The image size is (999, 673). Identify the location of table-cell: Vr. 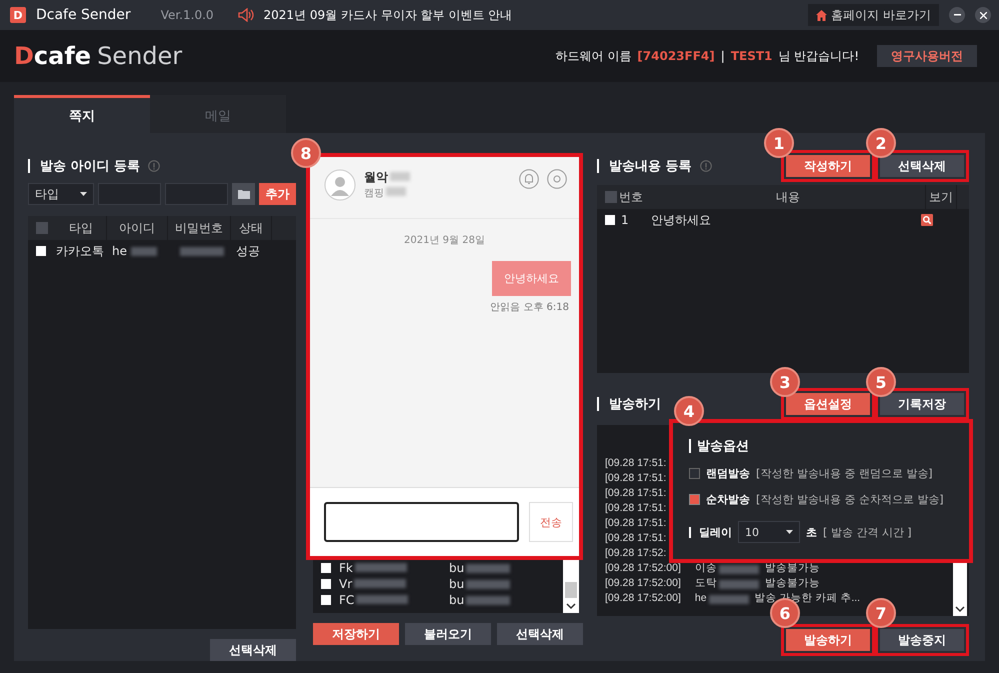
(345, 584).